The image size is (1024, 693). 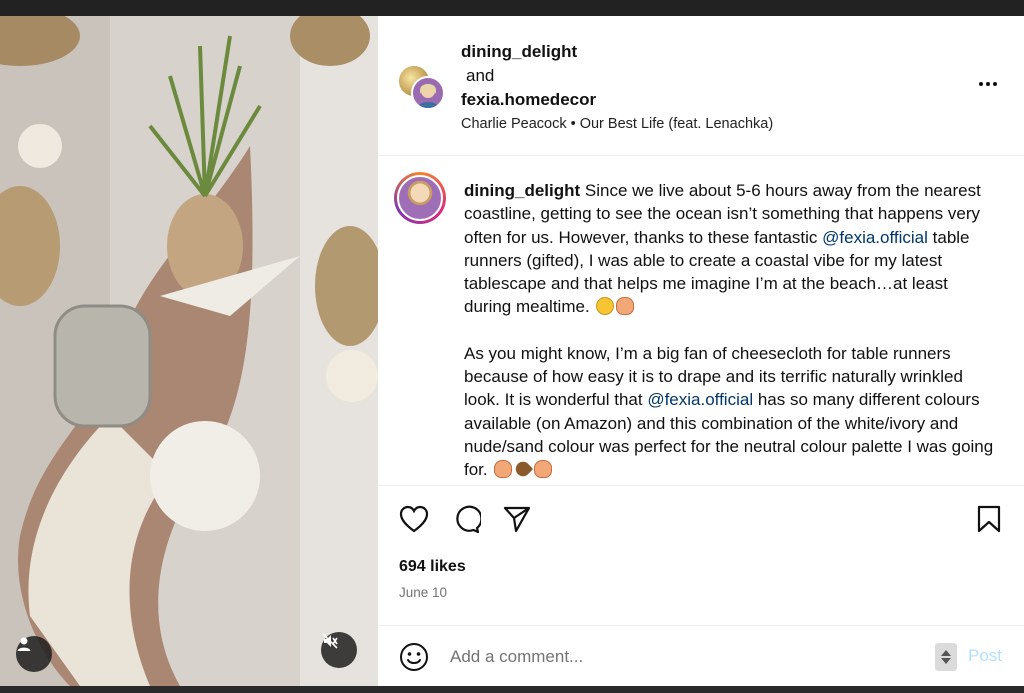 I want to click on brown-heart-emoji-icon, so click(x=523, y=469).